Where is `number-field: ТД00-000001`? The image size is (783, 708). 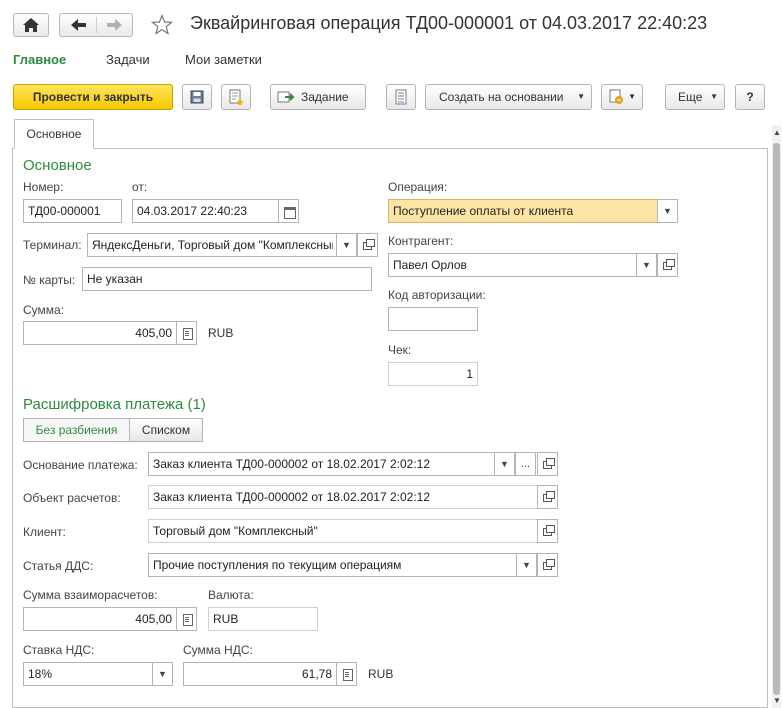
number-field: ТД00-000001 is located at coordinates (72, 211).